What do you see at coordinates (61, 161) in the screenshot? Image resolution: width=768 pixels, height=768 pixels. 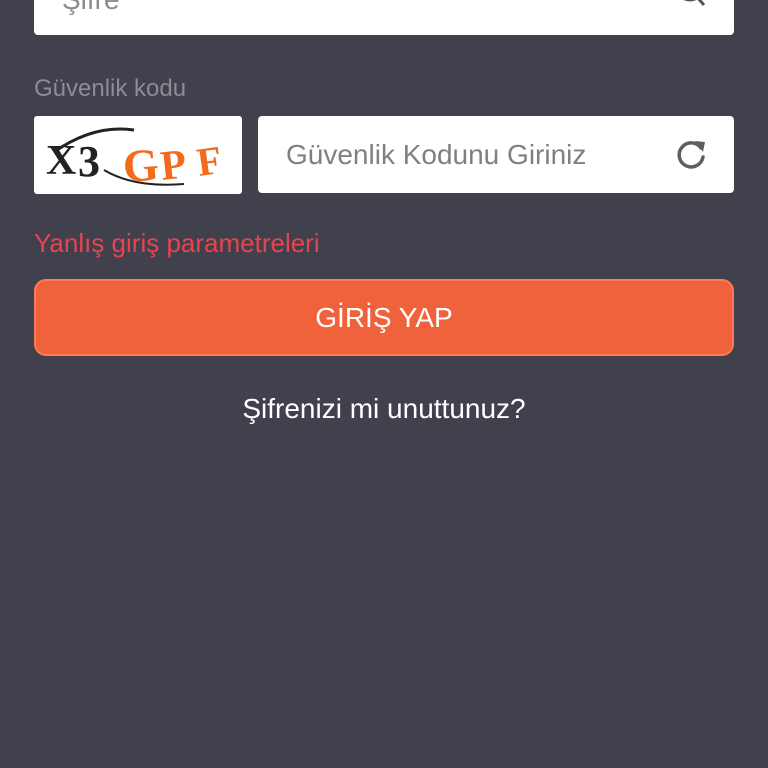 I see `svg-text: X` at bounding box center [61, 161].